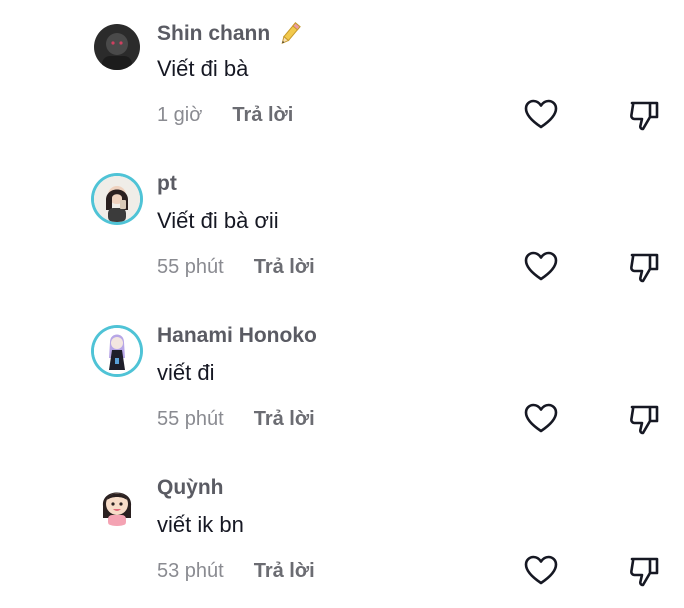 This screenshot has height=608, width=684. Describe the element at coordinates (203, 68) in the screenshot. I see `comment-text: Viết đi bà` at that location.